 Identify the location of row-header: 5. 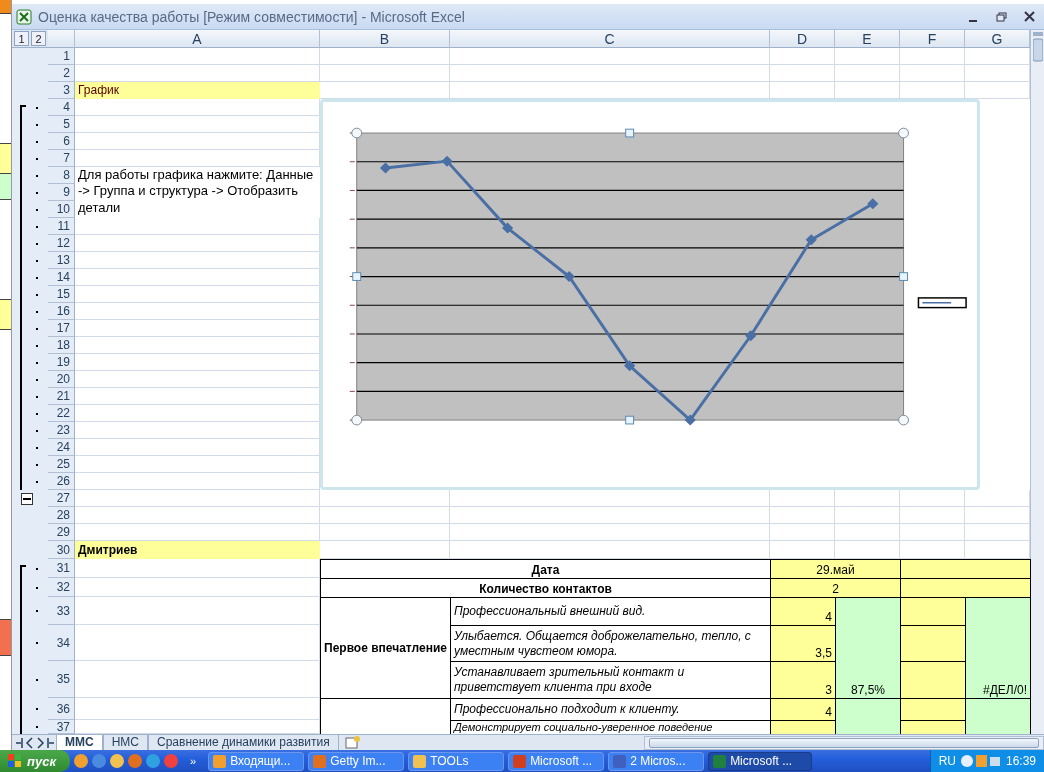
(61, 124).